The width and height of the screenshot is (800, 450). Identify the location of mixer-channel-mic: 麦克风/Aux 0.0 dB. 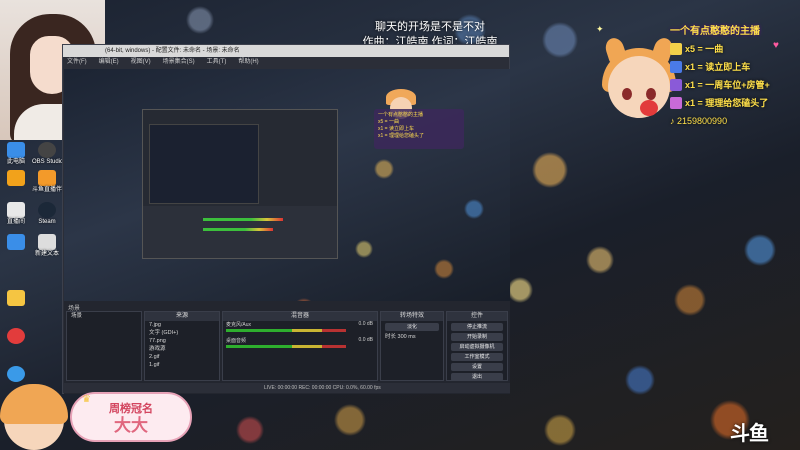
(300, 329).